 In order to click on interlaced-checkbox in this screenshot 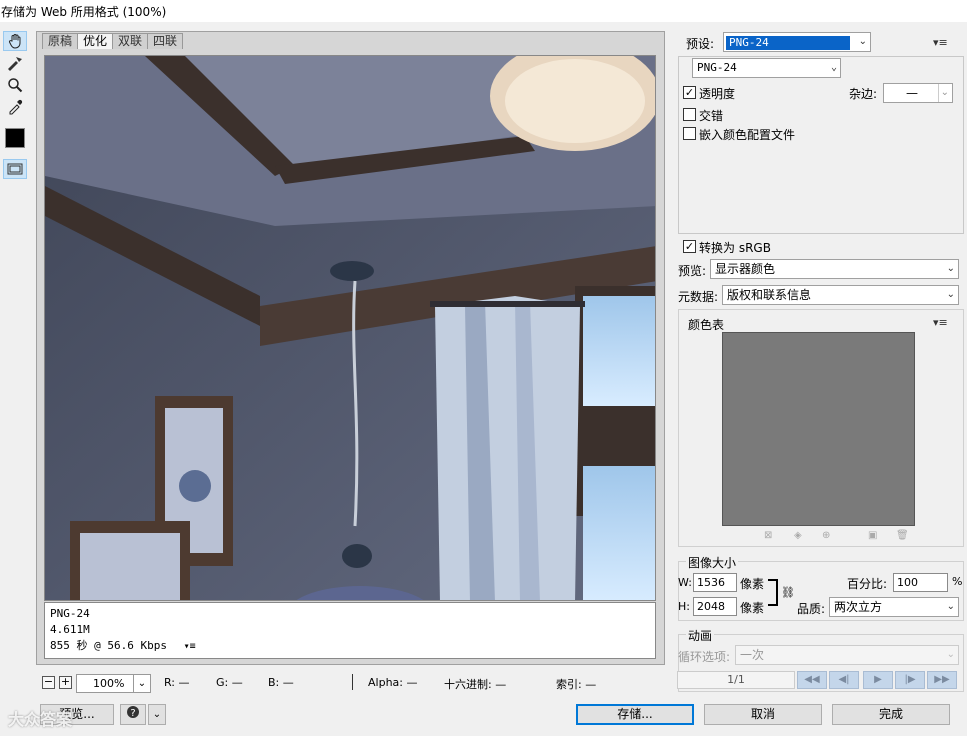, I will do `click(689, 114)`.